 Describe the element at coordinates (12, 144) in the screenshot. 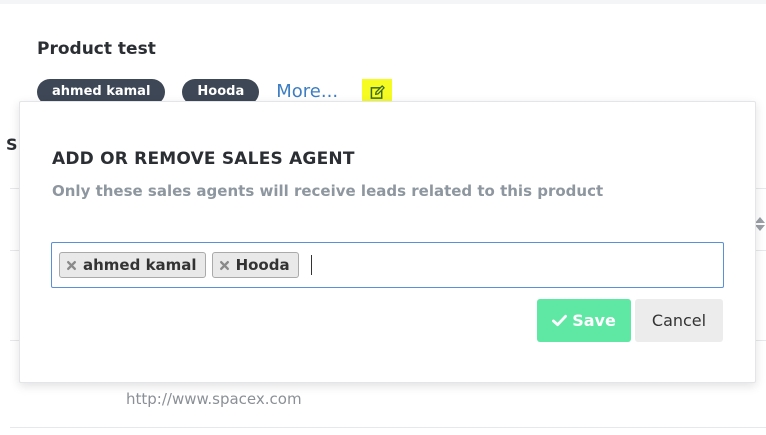

I see `background-heading: S` at that location.